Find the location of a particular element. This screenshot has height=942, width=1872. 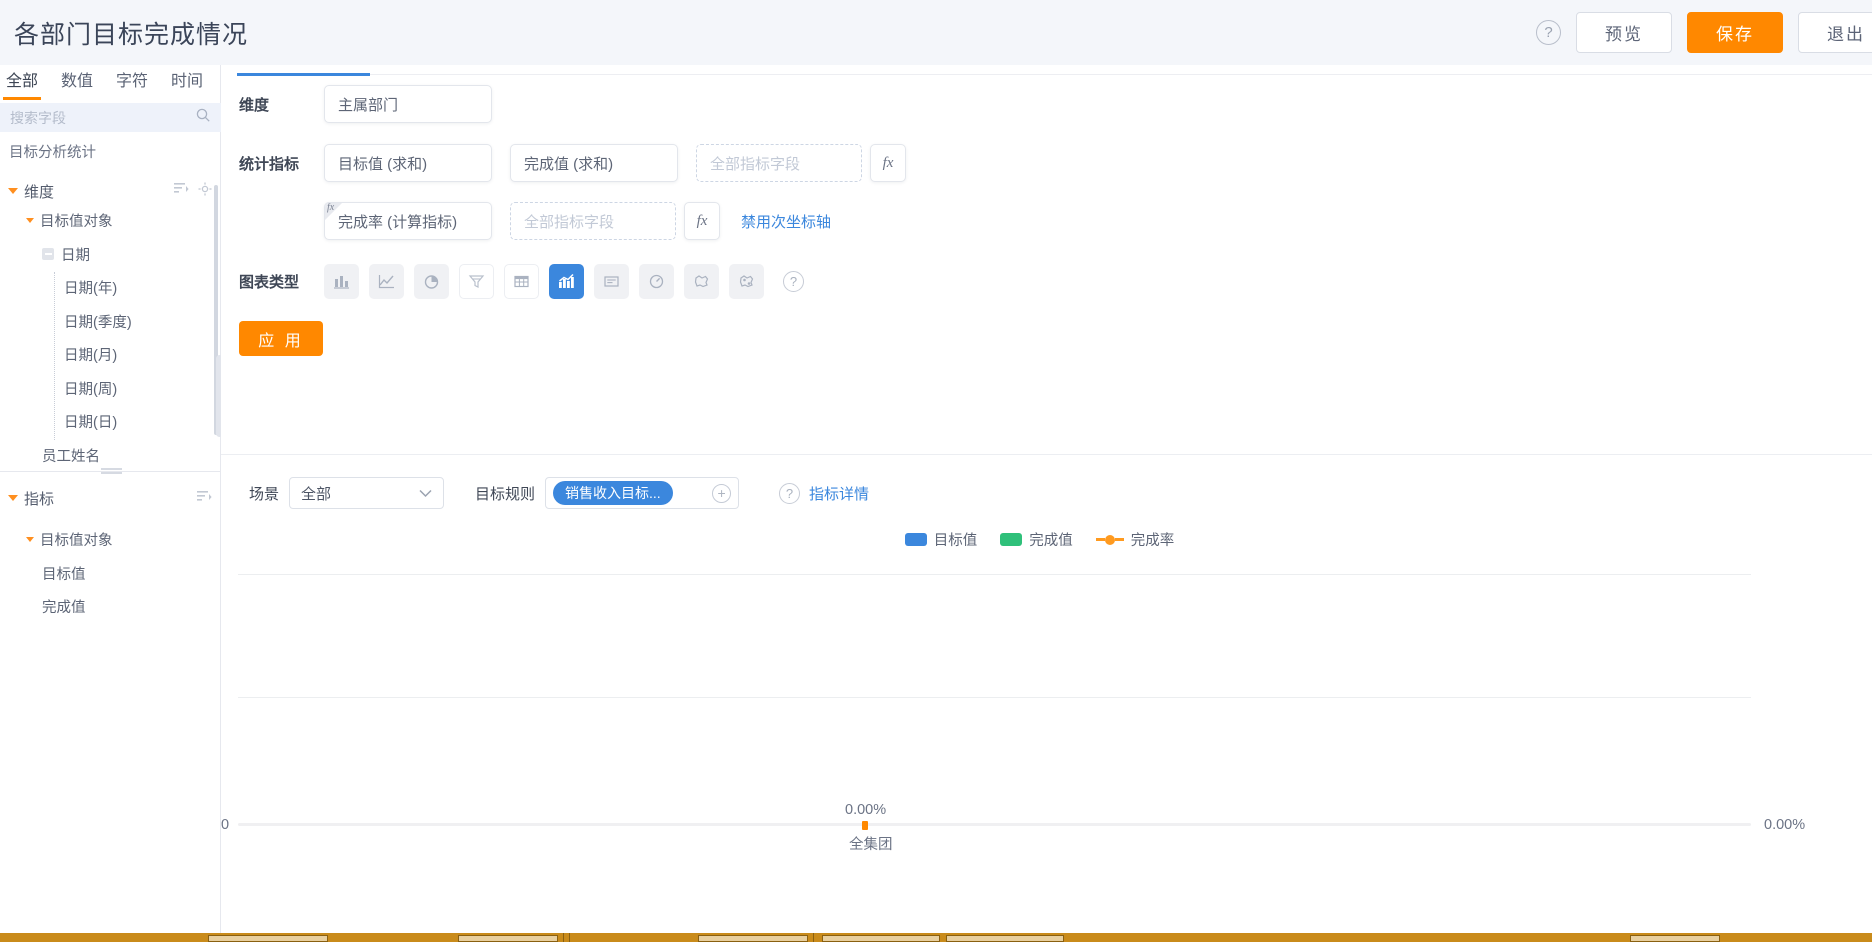

tree-node-target-object: 目标值对象 is located at coordinates (110, 221).